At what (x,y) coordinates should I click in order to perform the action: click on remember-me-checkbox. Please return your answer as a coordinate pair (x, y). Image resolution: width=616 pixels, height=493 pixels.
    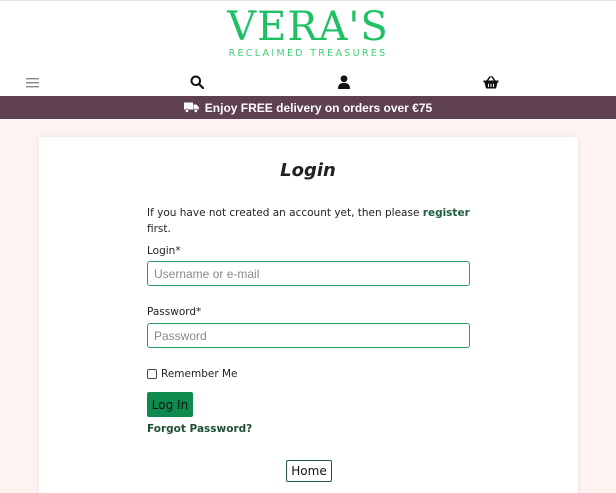
    Looking at the image, I should click on (152, 374).